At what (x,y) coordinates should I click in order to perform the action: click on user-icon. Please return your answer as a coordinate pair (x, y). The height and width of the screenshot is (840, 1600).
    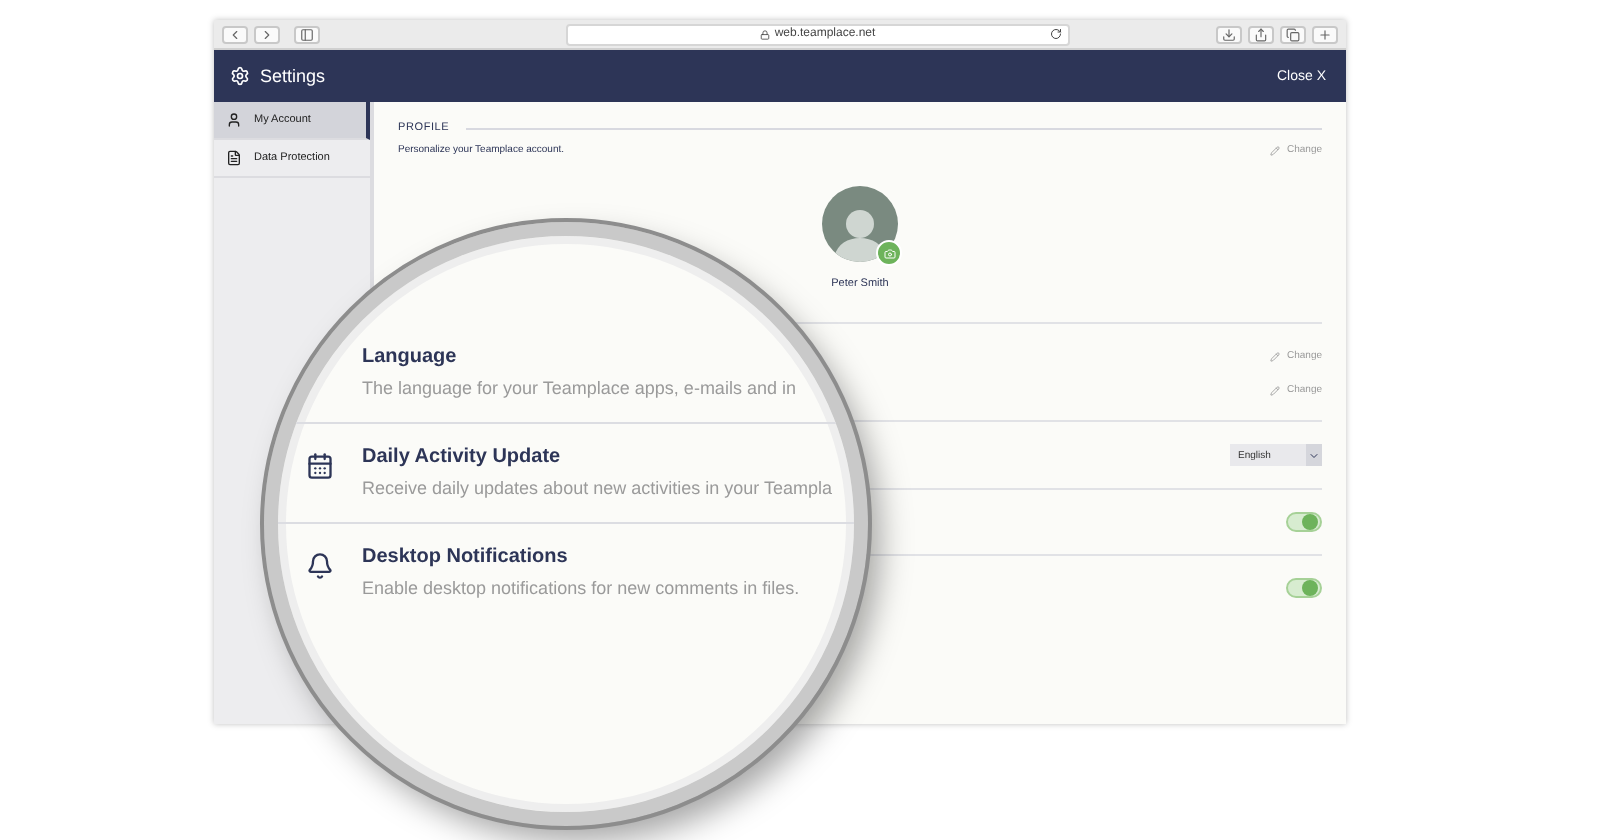
    Looking at the image, I should click on (234, 120).